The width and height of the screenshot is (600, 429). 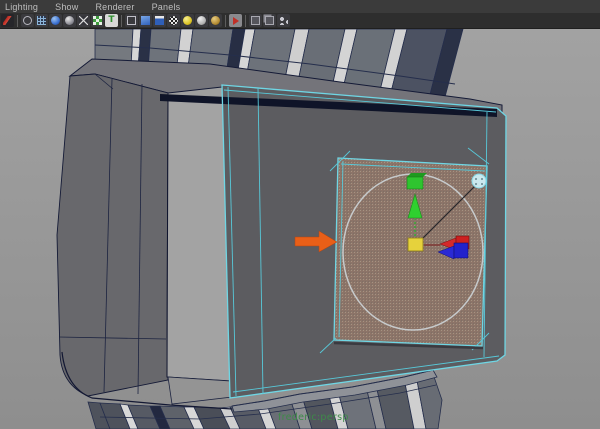 I want to click on textured-cube-icon, so click(x=159, y=20).